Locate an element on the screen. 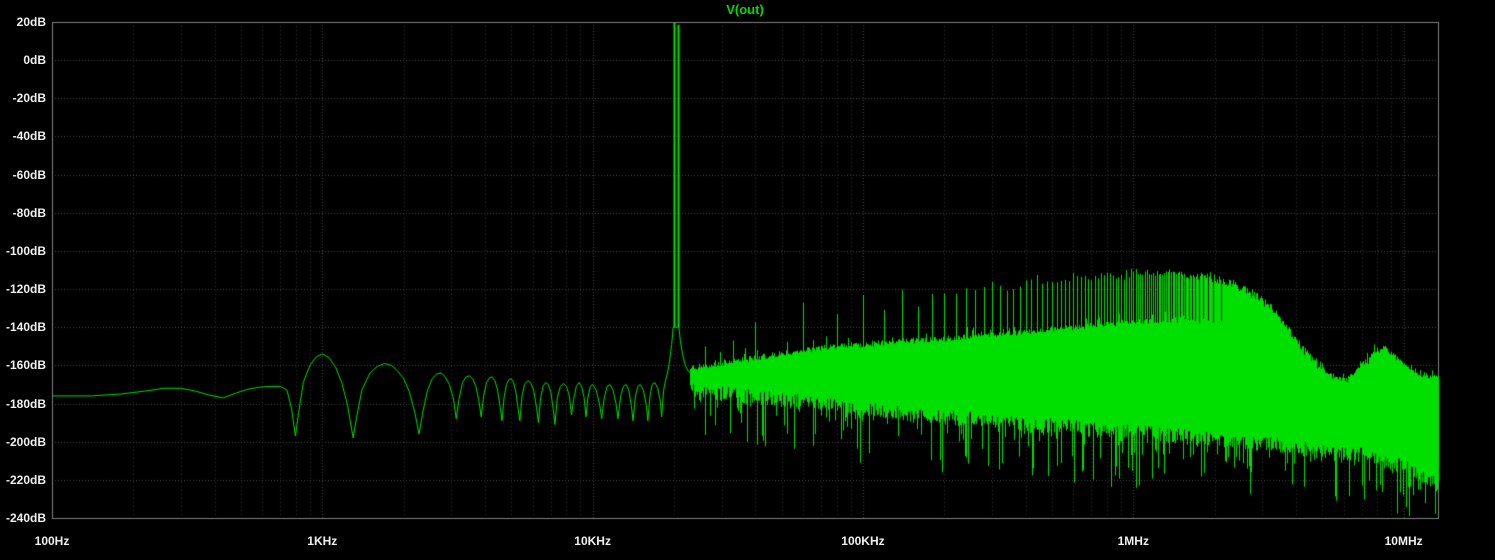 Image resolution: width=1495 pixels, height=560 pixels. y-tick-label: -140dB is located at coordinates (25, 327).